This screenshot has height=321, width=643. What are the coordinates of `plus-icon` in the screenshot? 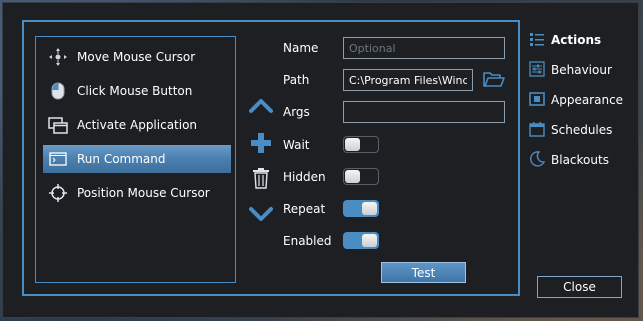 It's located at (261, 143).